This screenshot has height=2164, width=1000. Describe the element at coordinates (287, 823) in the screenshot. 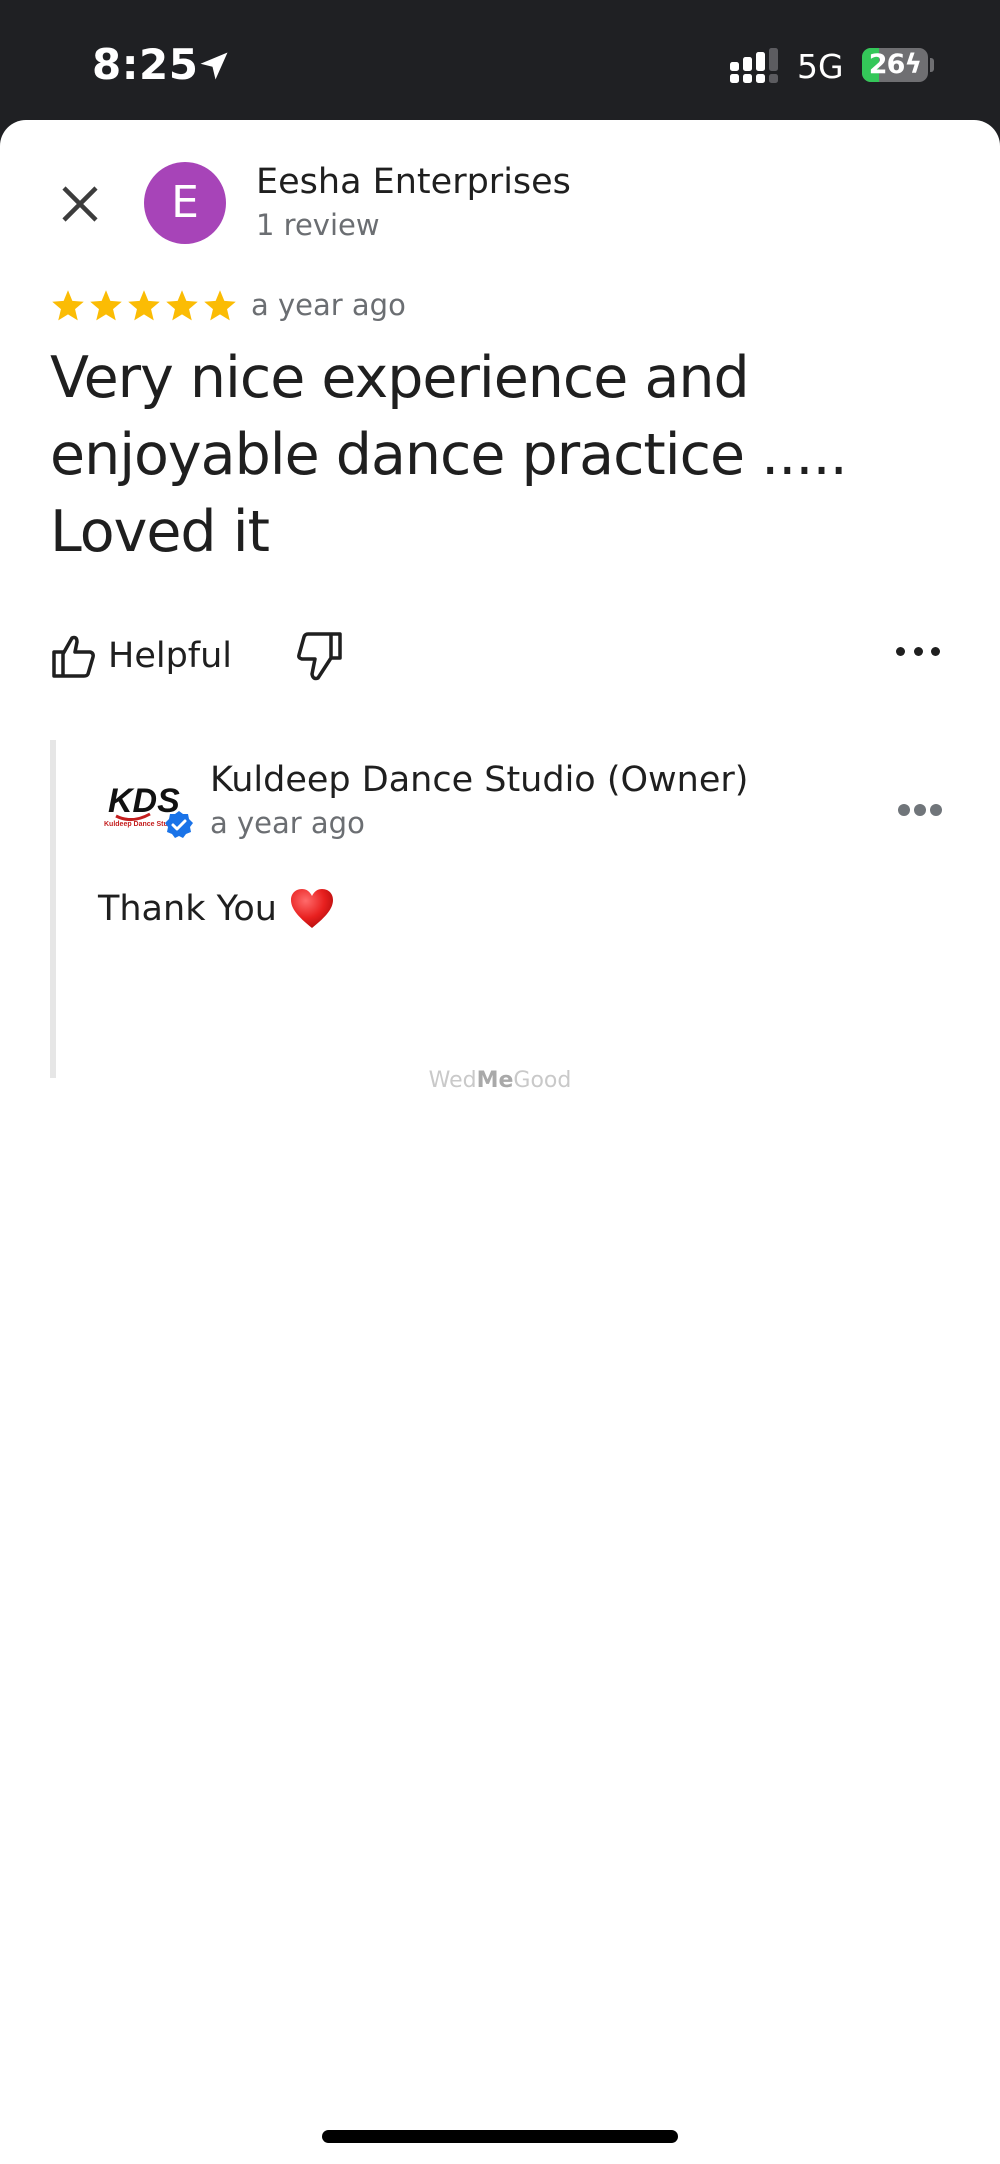

I see `owner-reply-time: a year ago` at that location.